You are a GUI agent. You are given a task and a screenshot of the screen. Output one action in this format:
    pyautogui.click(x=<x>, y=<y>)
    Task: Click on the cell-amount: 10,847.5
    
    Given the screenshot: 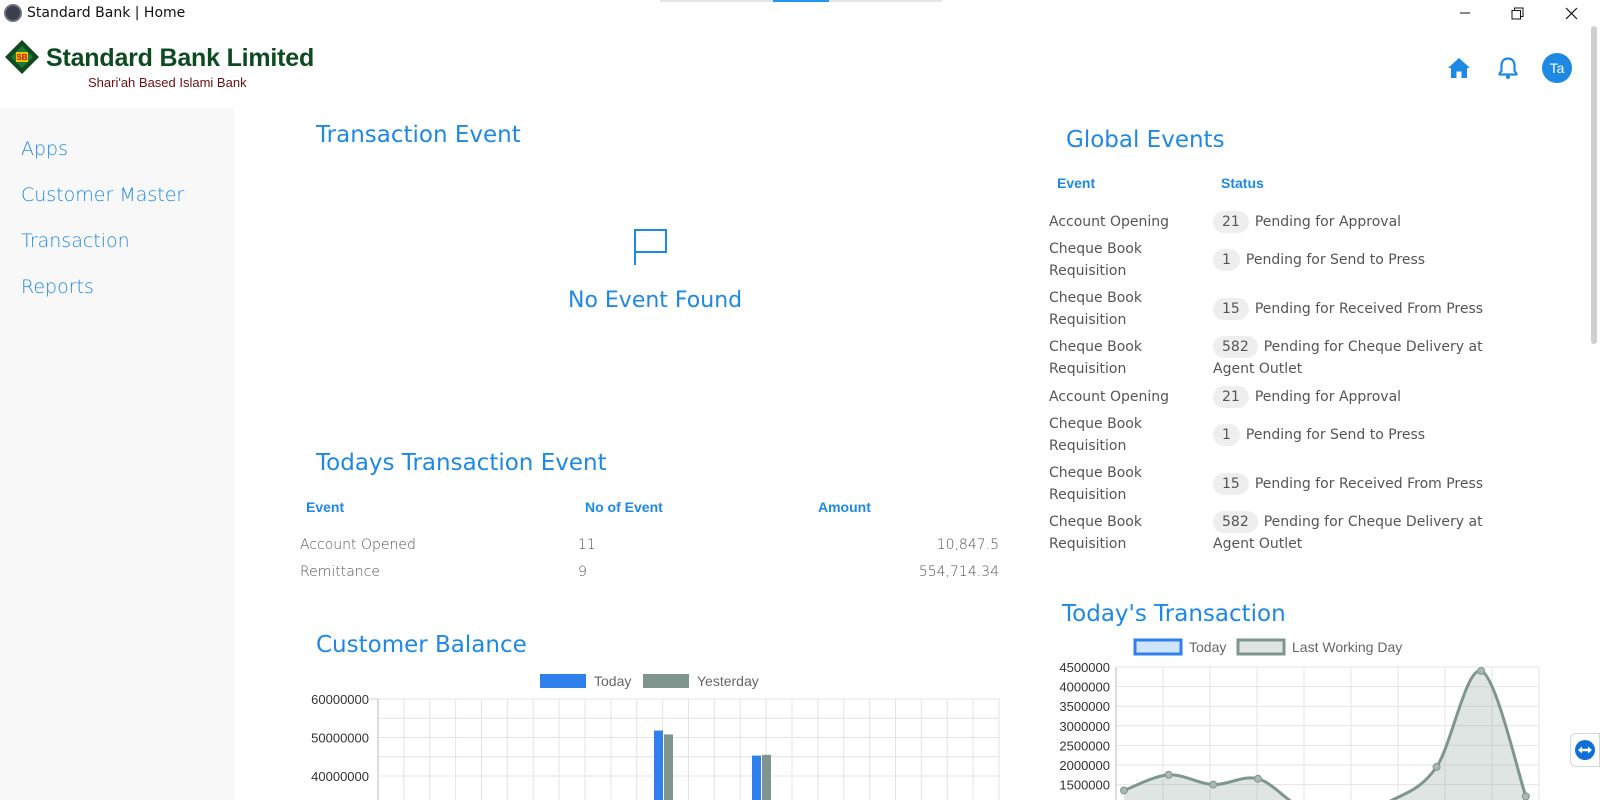 What is the action you would take?
    pyautogui.click(x=967, y=545)
    